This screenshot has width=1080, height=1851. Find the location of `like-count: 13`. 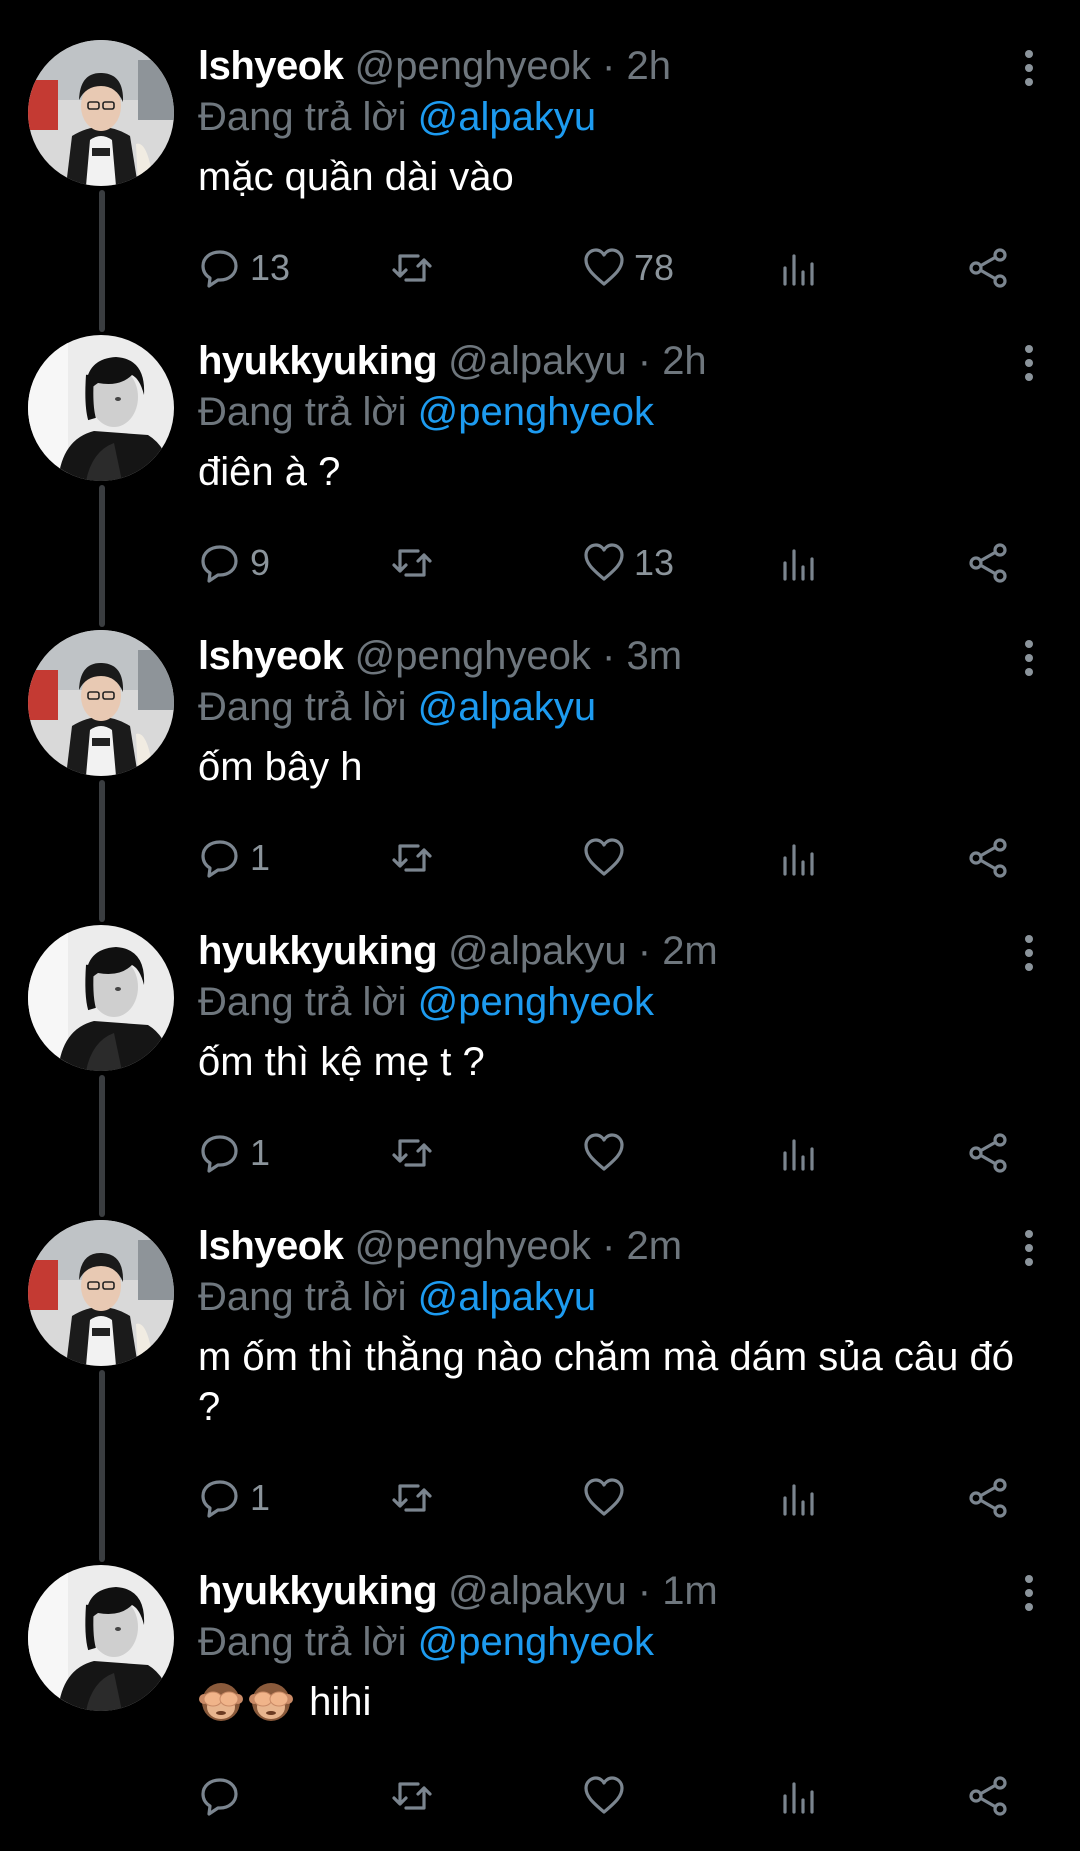

like-count: 13 is located at coordinates (654, 562).